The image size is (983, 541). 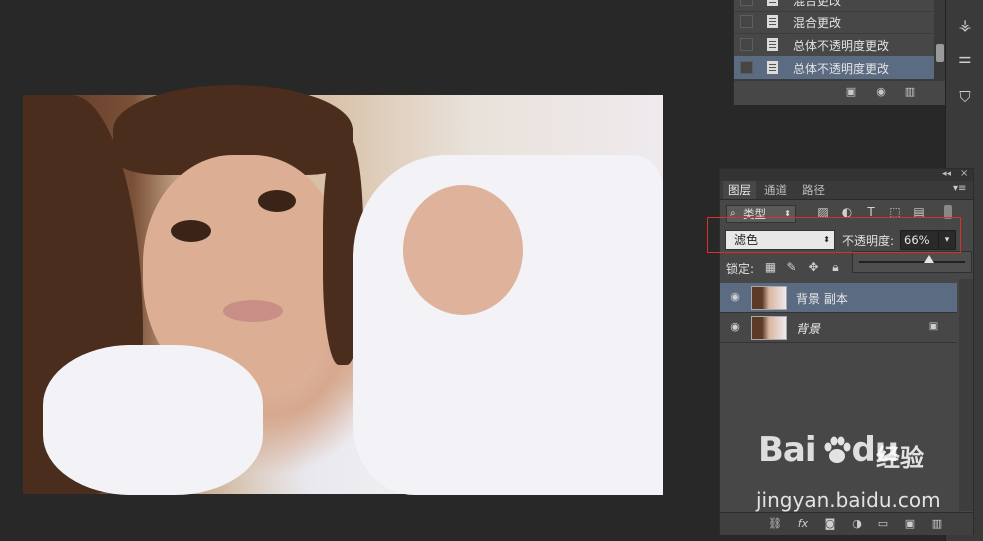 What do you see at coordinates (946, 174) in the screenshot?
I see `collapse-icon: ◂◂` at bounding box center [946, 174].